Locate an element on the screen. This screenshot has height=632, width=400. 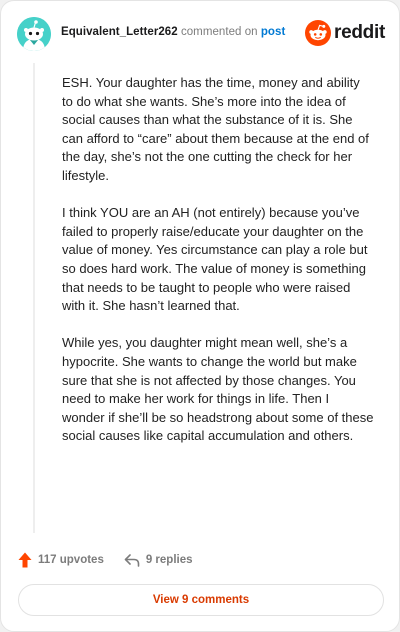
reply-arrow-icon is located at coordinates (132, 560).